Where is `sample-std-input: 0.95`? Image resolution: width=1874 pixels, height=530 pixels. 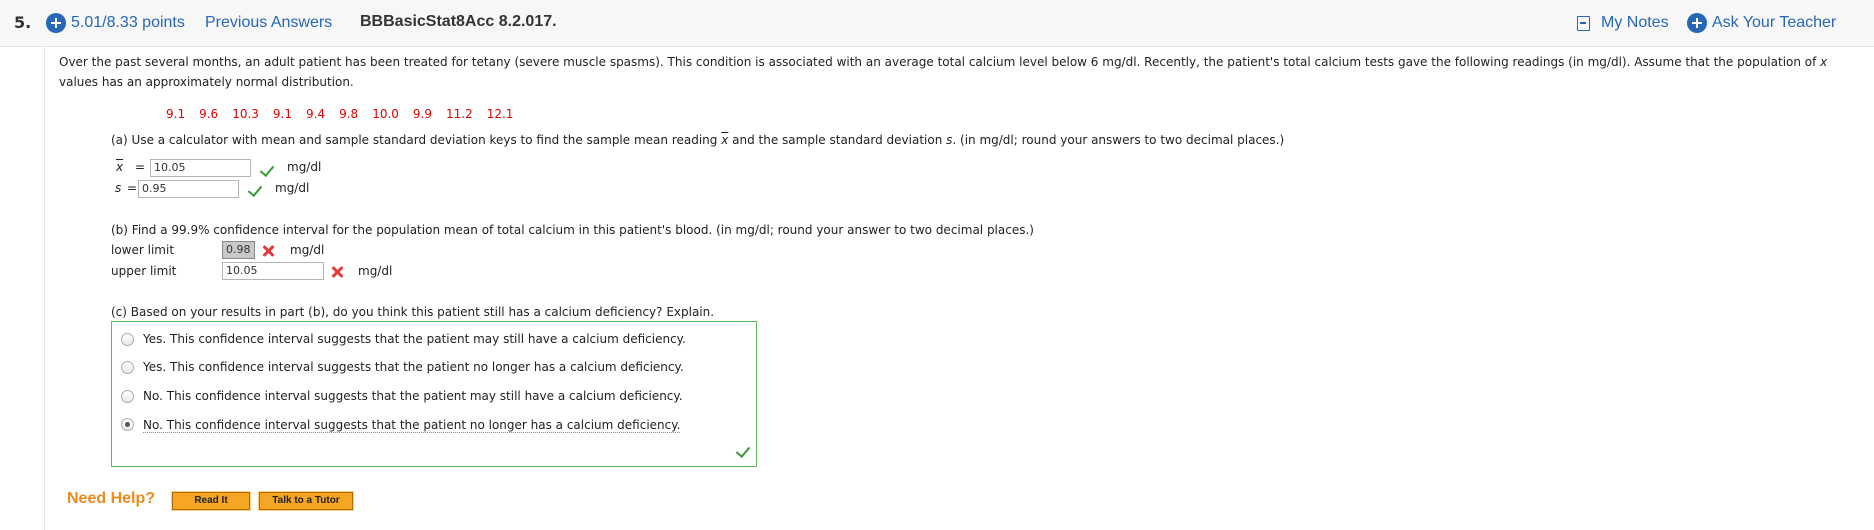
sample-std-input: 0.95 is located at coordinates (188, 189).